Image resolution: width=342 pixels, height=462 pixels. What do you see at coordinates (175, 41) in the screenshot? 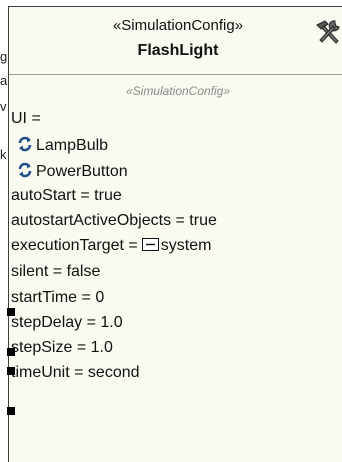
I see `block-header: «SimulationConfig» FlashLight` at bounding box center [175, 41].